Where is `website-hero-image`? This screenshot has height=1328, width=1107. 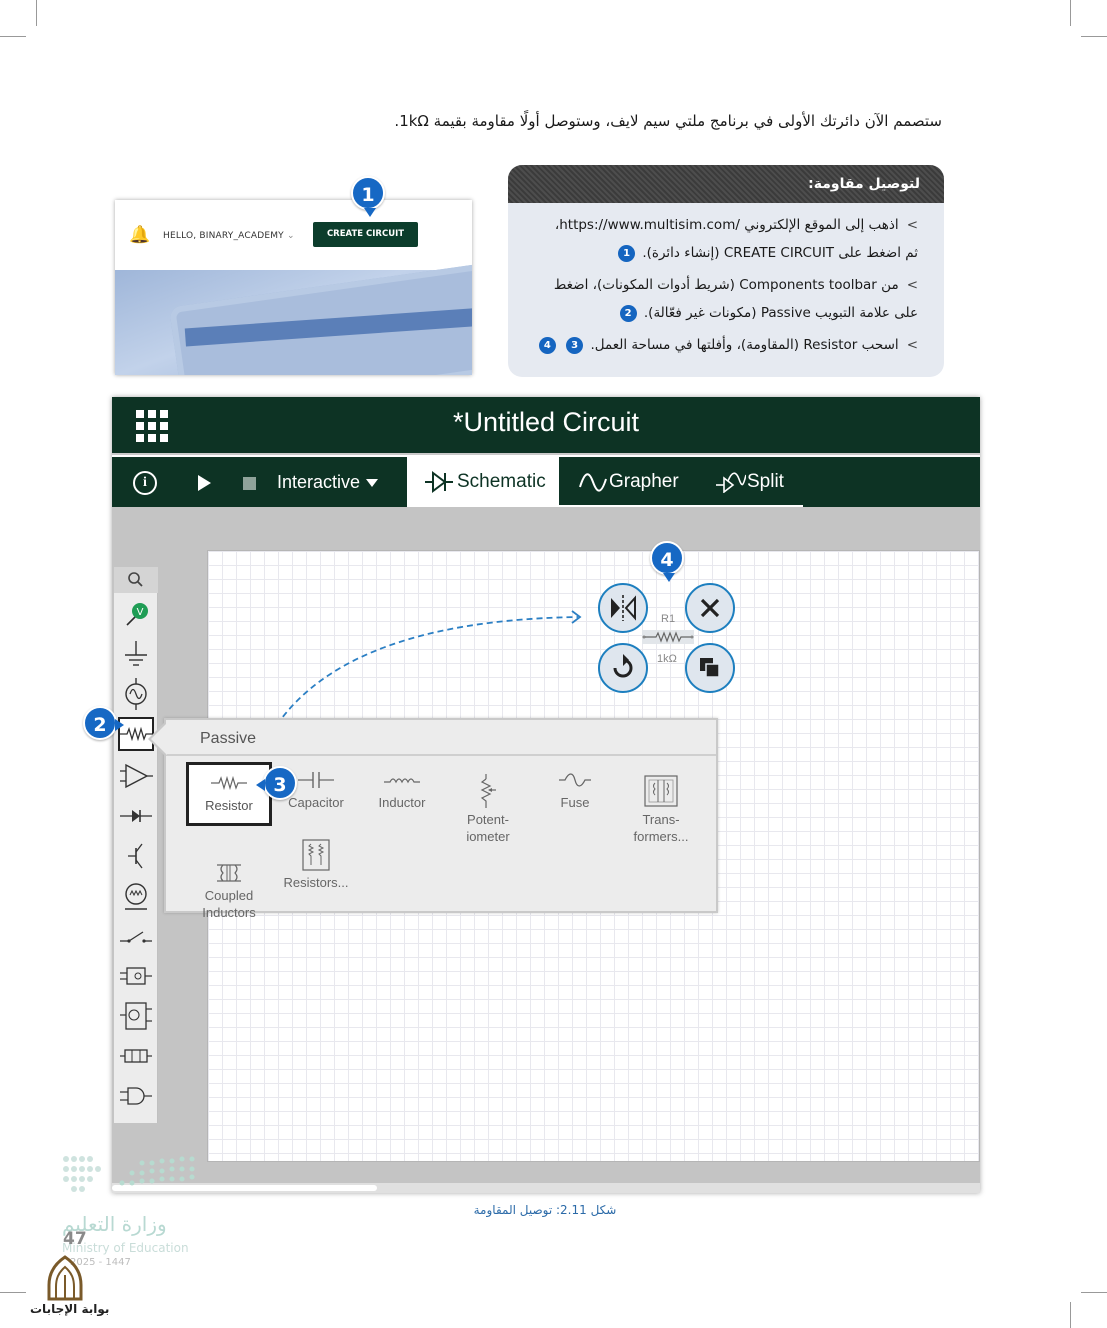 website-hero-image is located at coordinates (293, 318).